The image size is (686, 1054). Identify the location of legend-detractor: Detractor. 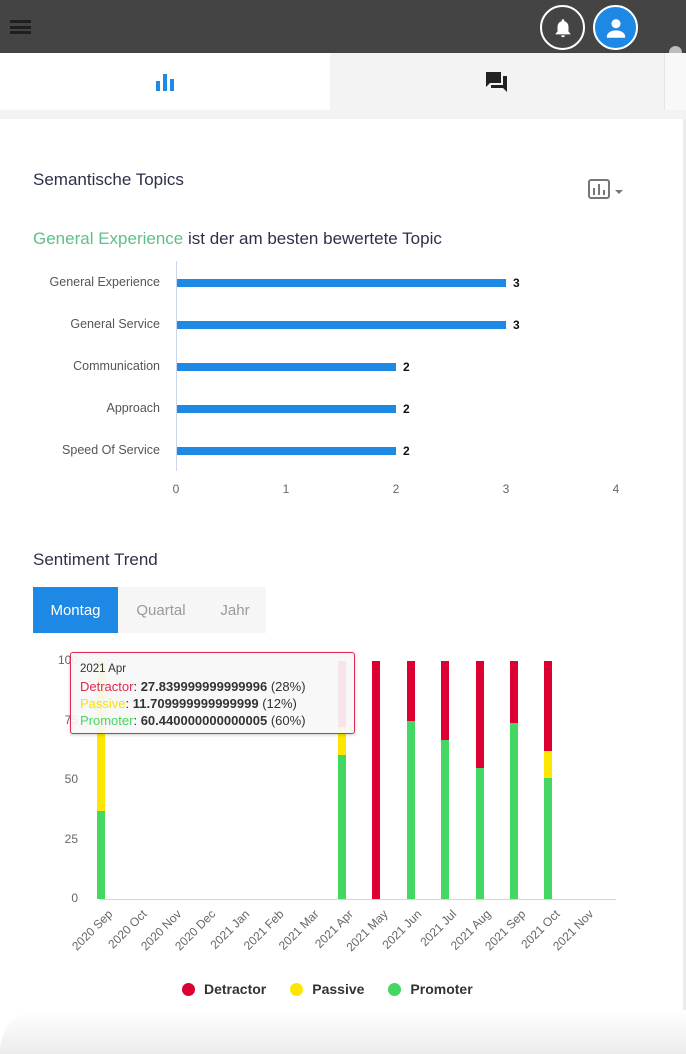
(224, 989).